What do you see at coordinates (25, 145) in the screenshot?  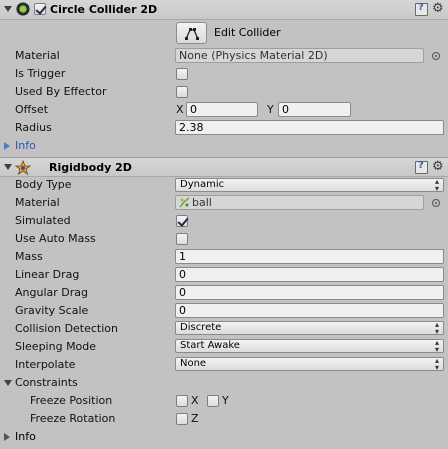 I see `collider-info-foldout: Info` at bounding box center [25, 145].